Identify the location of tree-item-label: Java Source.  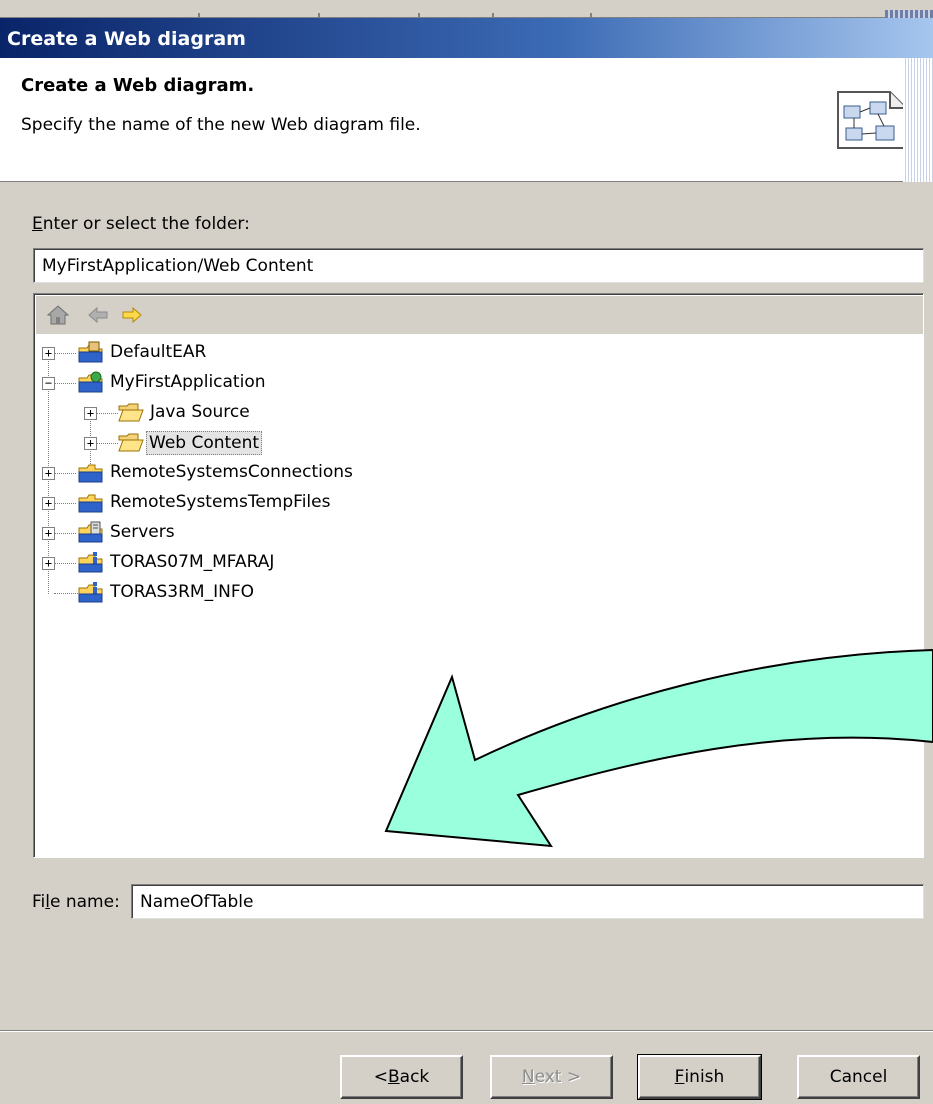
(200, 412).